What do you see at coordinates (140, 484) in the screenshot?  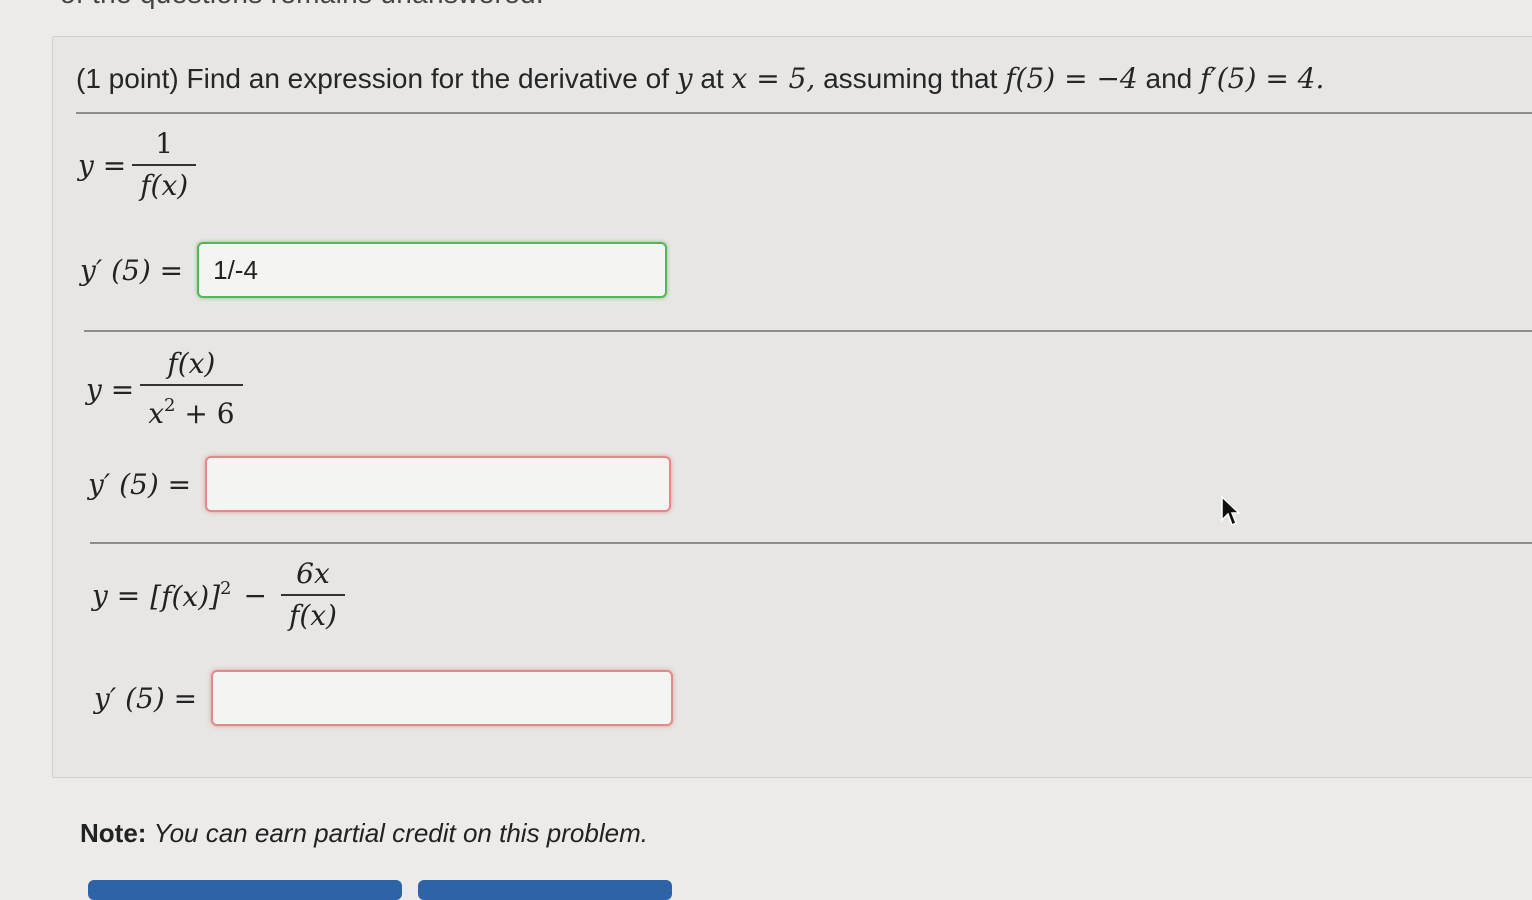 I see `part2-answer-label: y′ (5) =` at bounding box center [140, 484].